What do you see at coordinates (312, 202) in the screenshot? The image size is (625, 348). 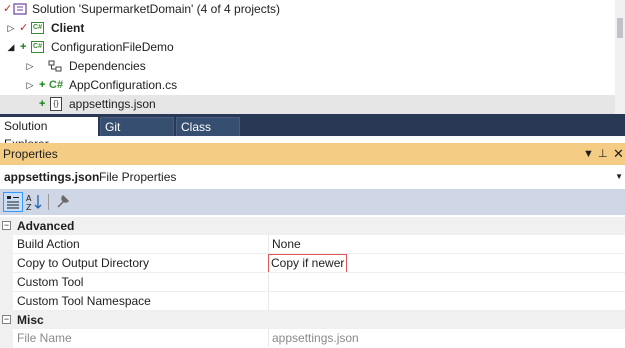 I see `properties-toolbar: A Z` at bounding box center [312, 202].